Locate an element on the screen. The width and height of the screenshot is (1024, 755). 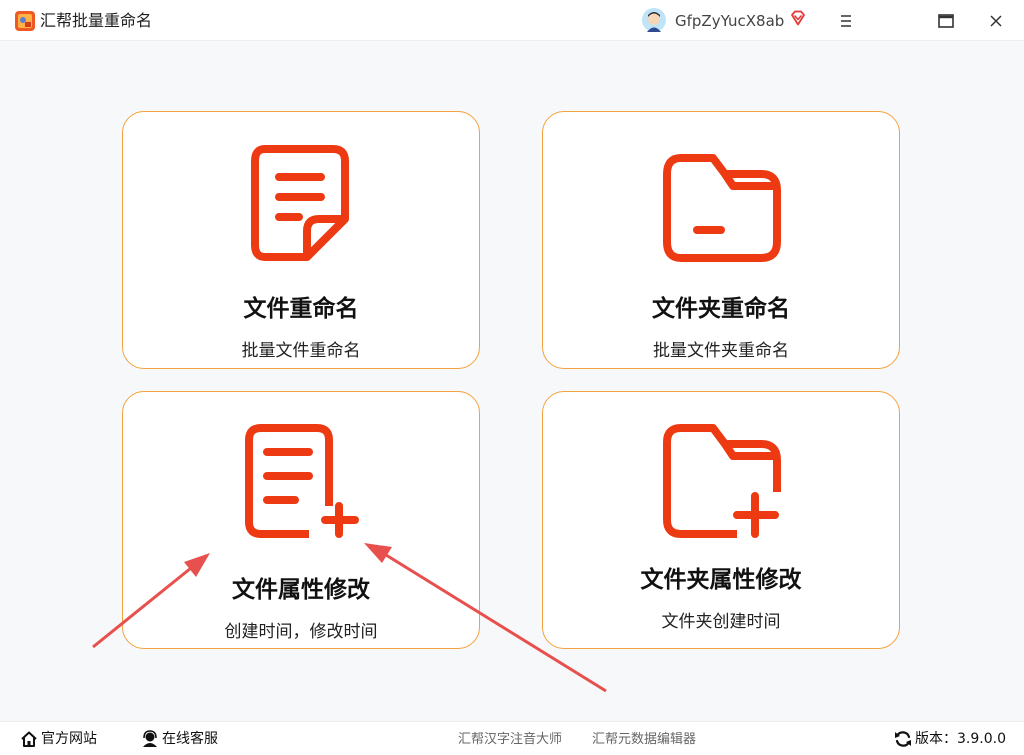
card-desc: 批量文件夹重命名 is located at coordinates (721, 351).